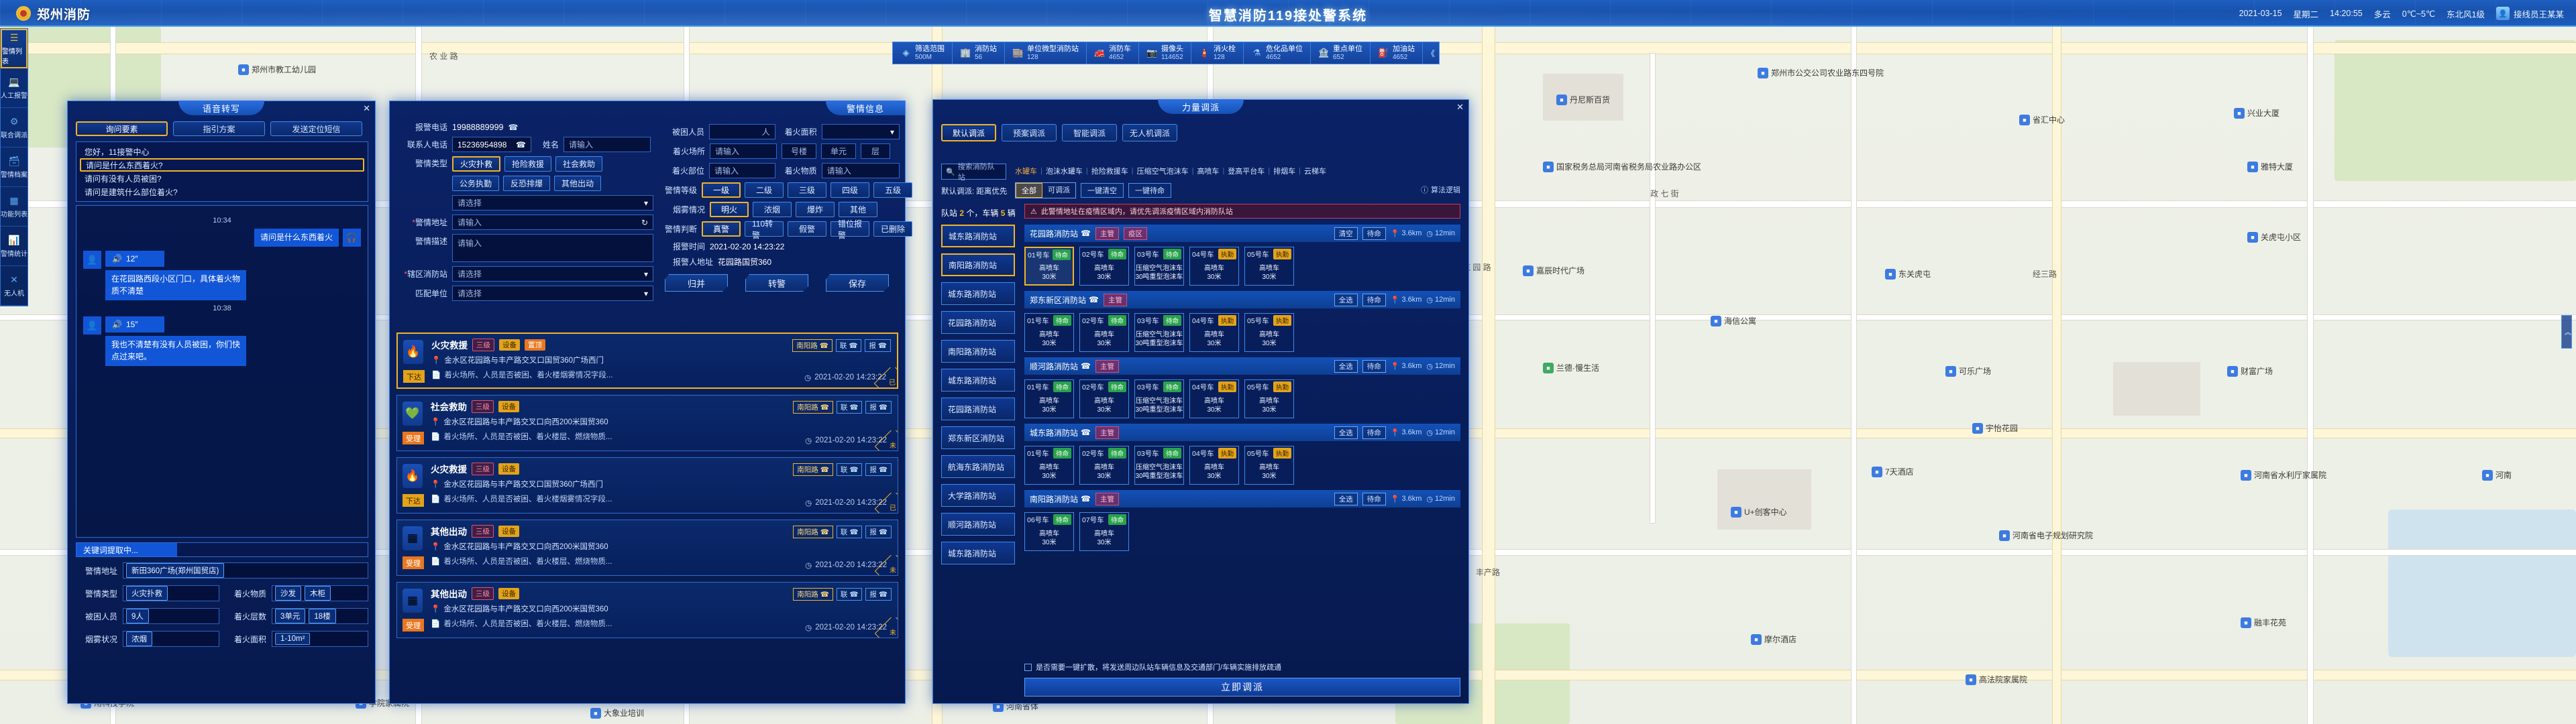 Image resolution: width=2576 pixels, height=724 pixels. I want to click on stat-camera: 📷 摄像头 114652, so click(1165, 53).